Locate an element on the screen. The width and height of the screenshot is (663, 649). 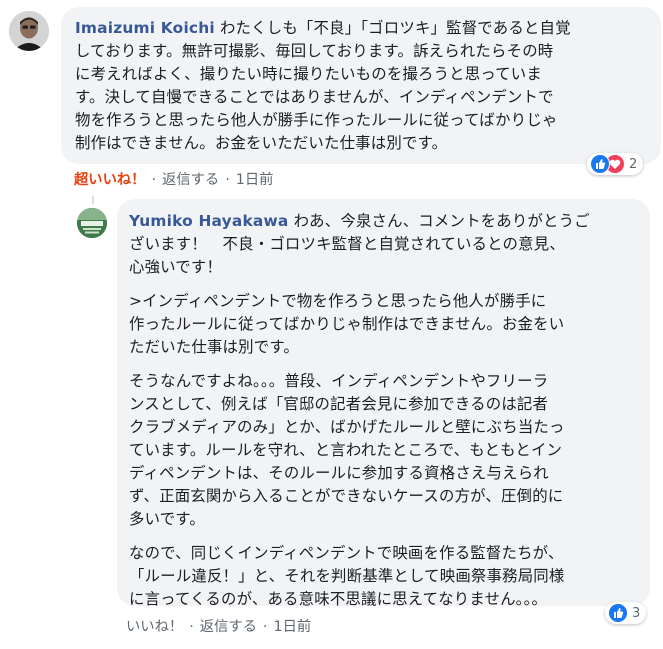
reaction-summary: 2 is located at coordinates (615, 164).